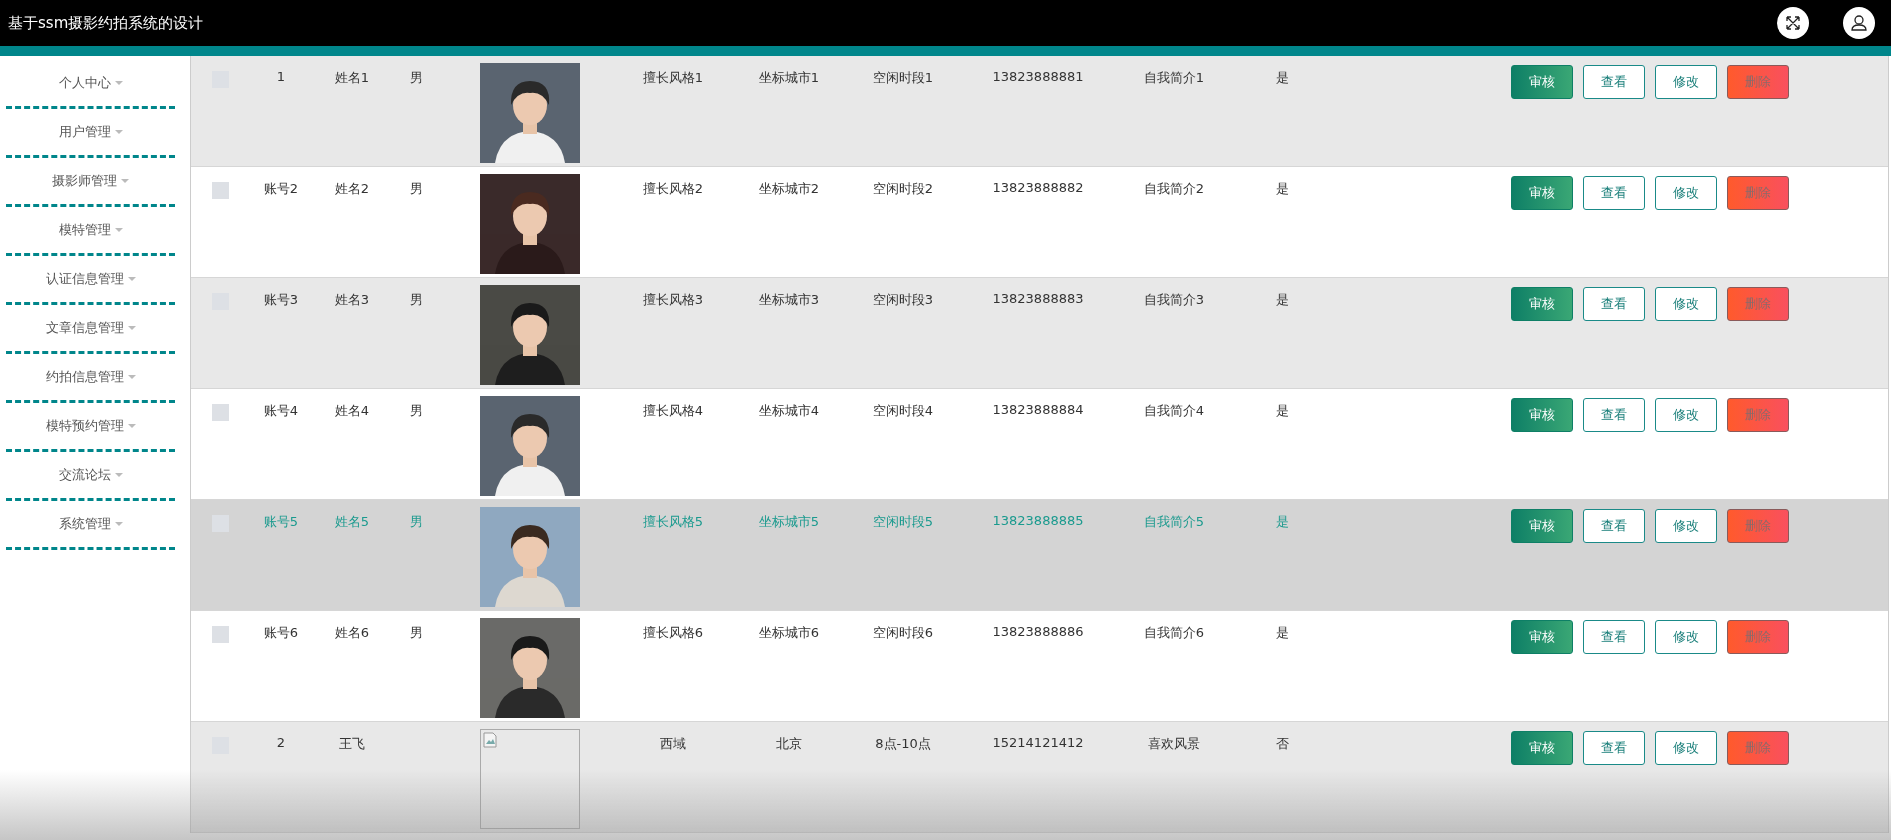  Describe the element at coordinates (789, 299) in the screenshot. I see `table-cell: 坐标城市3` at that location.